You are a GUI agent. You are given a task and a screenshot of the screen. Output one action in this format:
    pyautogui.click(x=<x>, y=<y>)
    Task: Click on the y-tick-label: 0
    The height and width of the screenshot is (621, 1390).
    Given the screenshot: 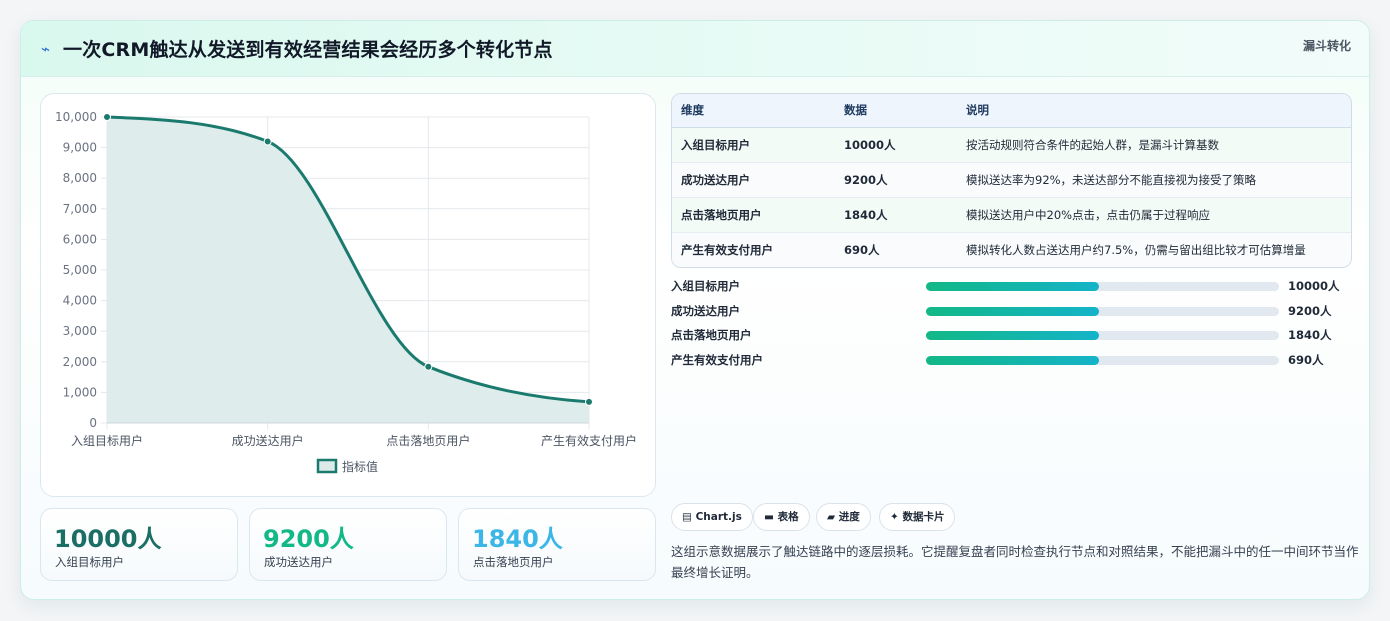 What is the action you would take?
    pyautogui.click(x=93, y=423)
    